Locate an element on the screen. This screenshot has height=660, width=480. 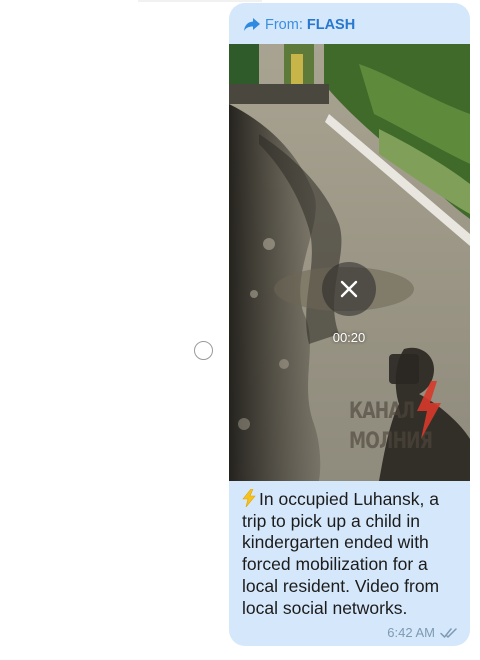
forwarded-header: From: FLASH is located at coordinates (299, 25).